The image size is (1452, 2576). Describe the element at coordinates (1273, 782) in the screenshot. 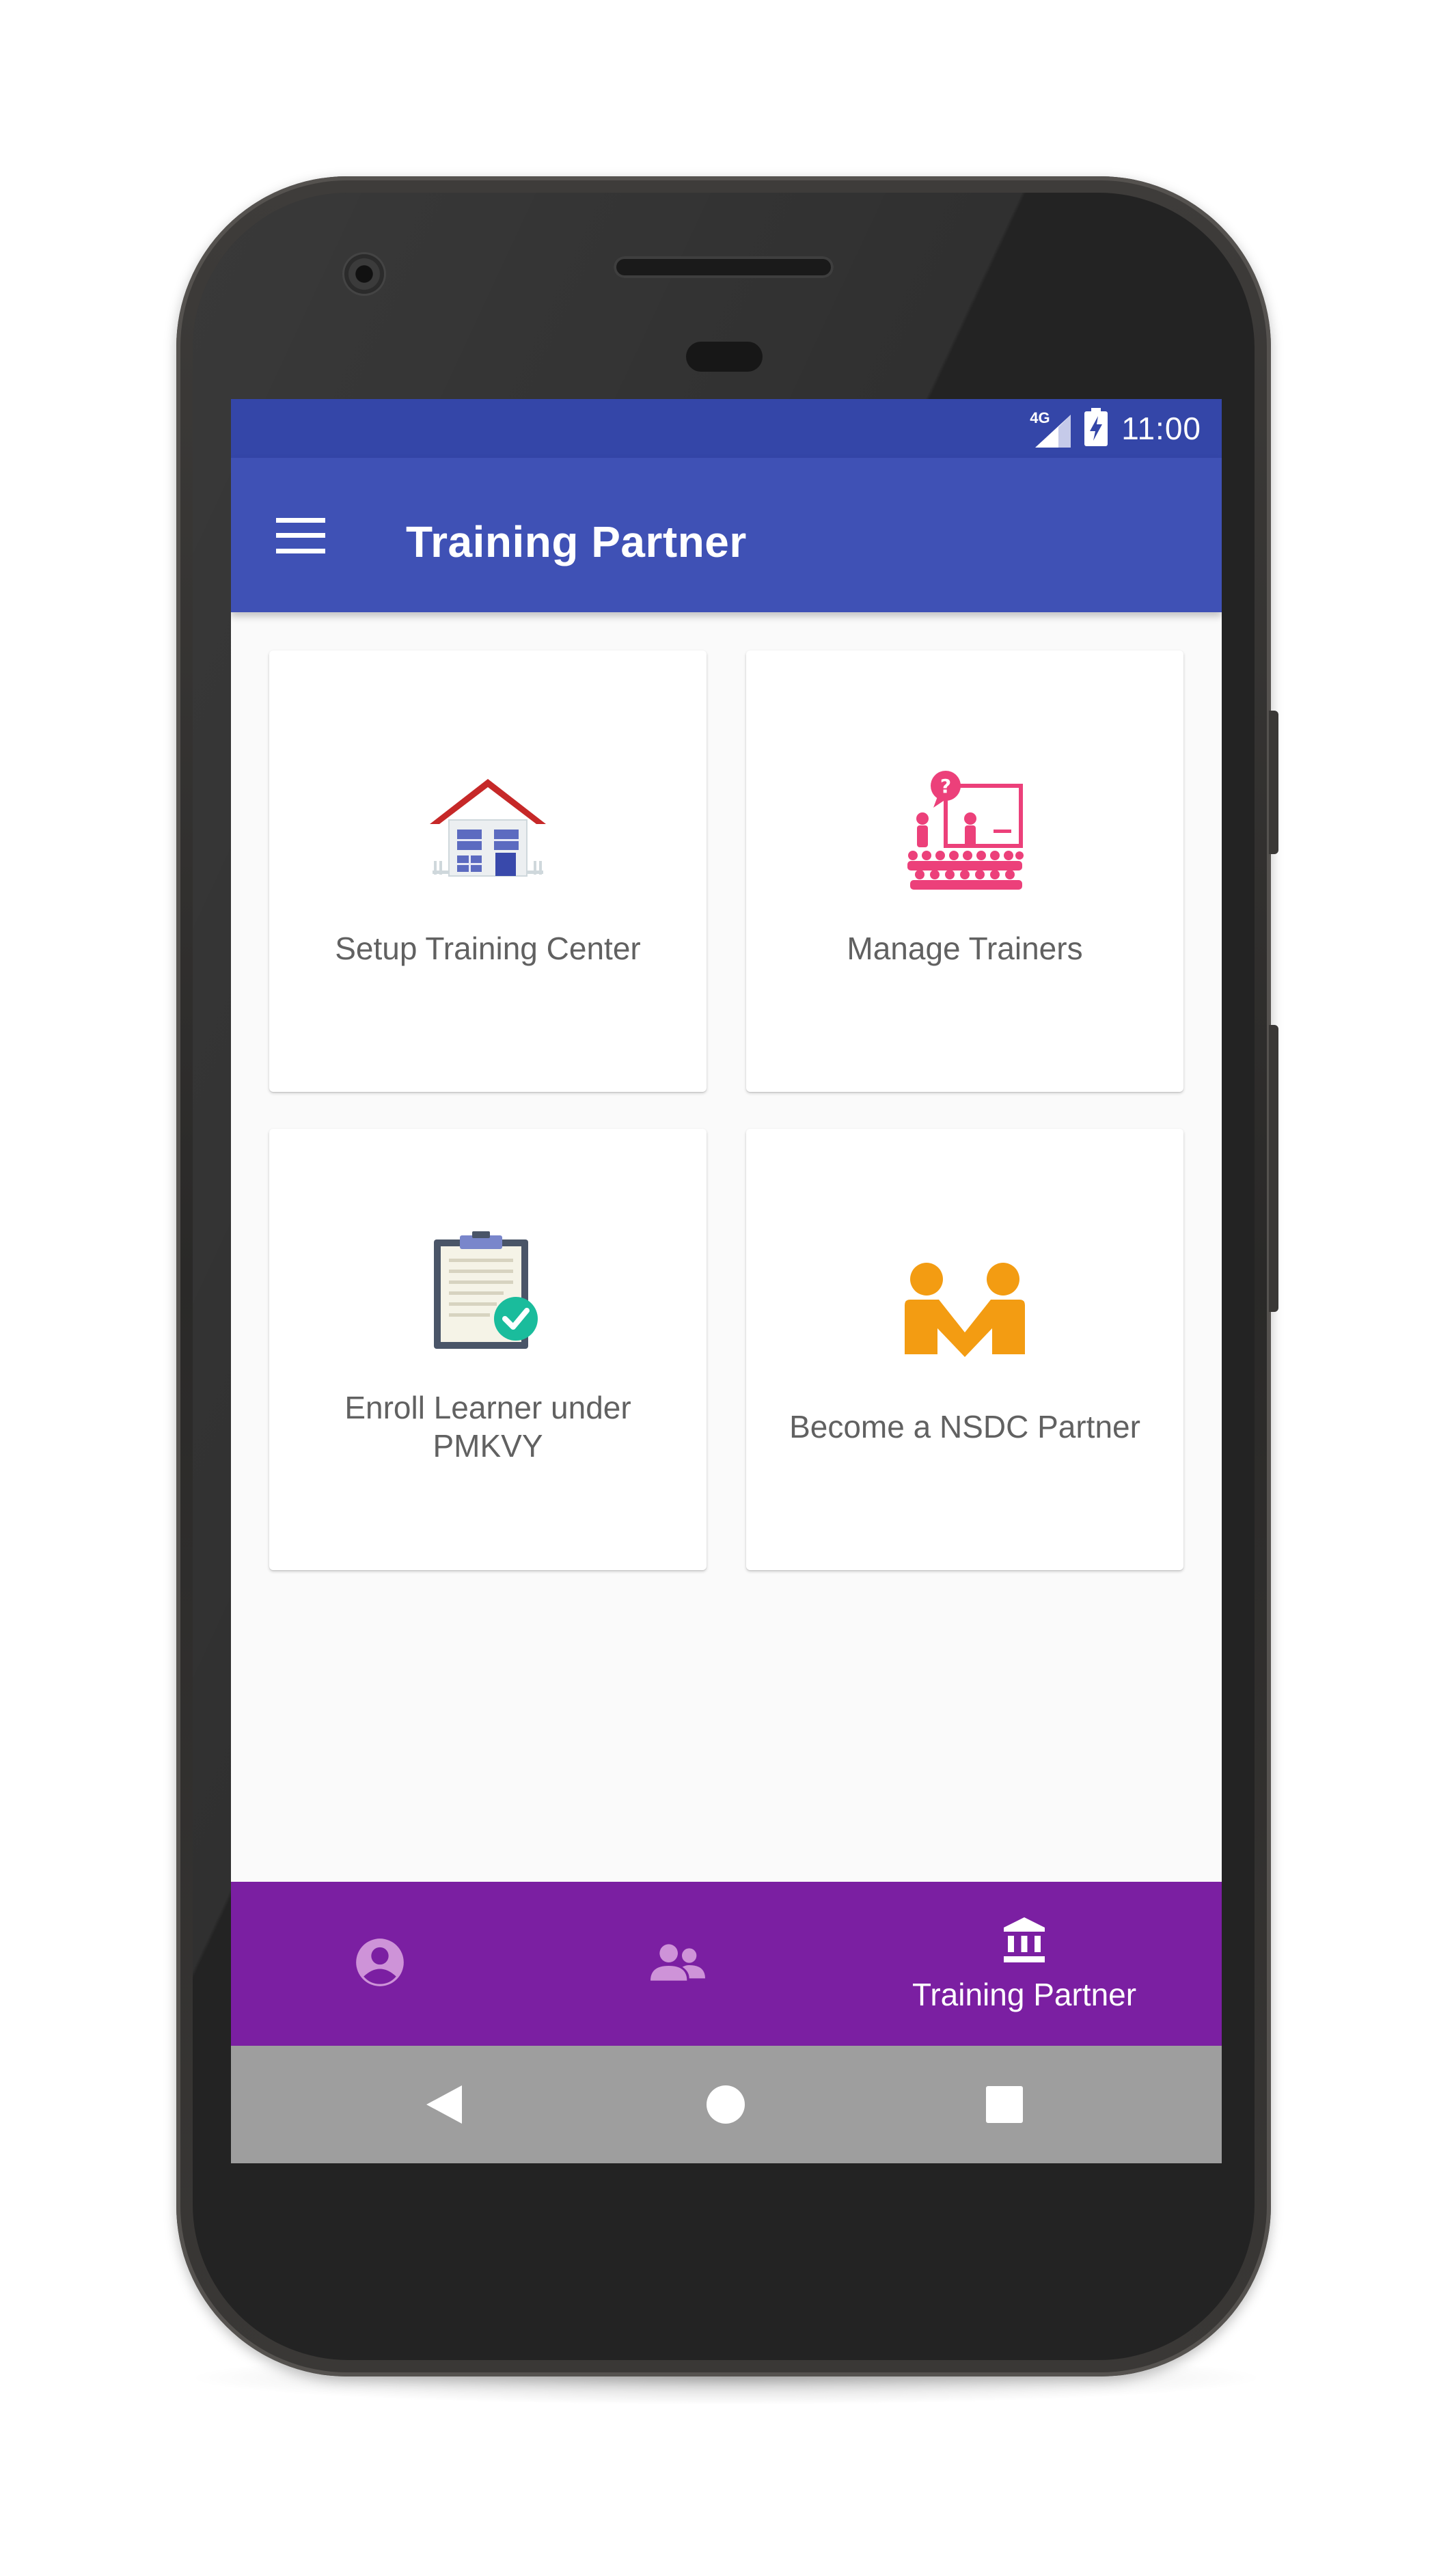

I see `power-button` at that location.